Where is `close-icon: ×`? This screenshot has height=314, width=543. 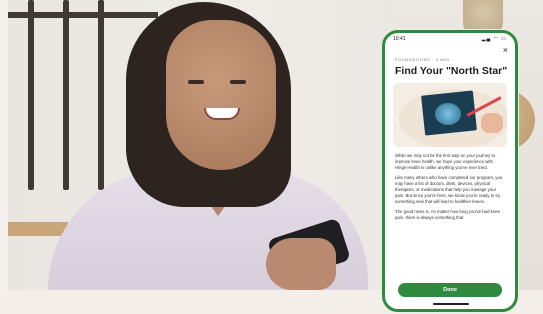 close-icon: × is located at coordinates (505, 50).